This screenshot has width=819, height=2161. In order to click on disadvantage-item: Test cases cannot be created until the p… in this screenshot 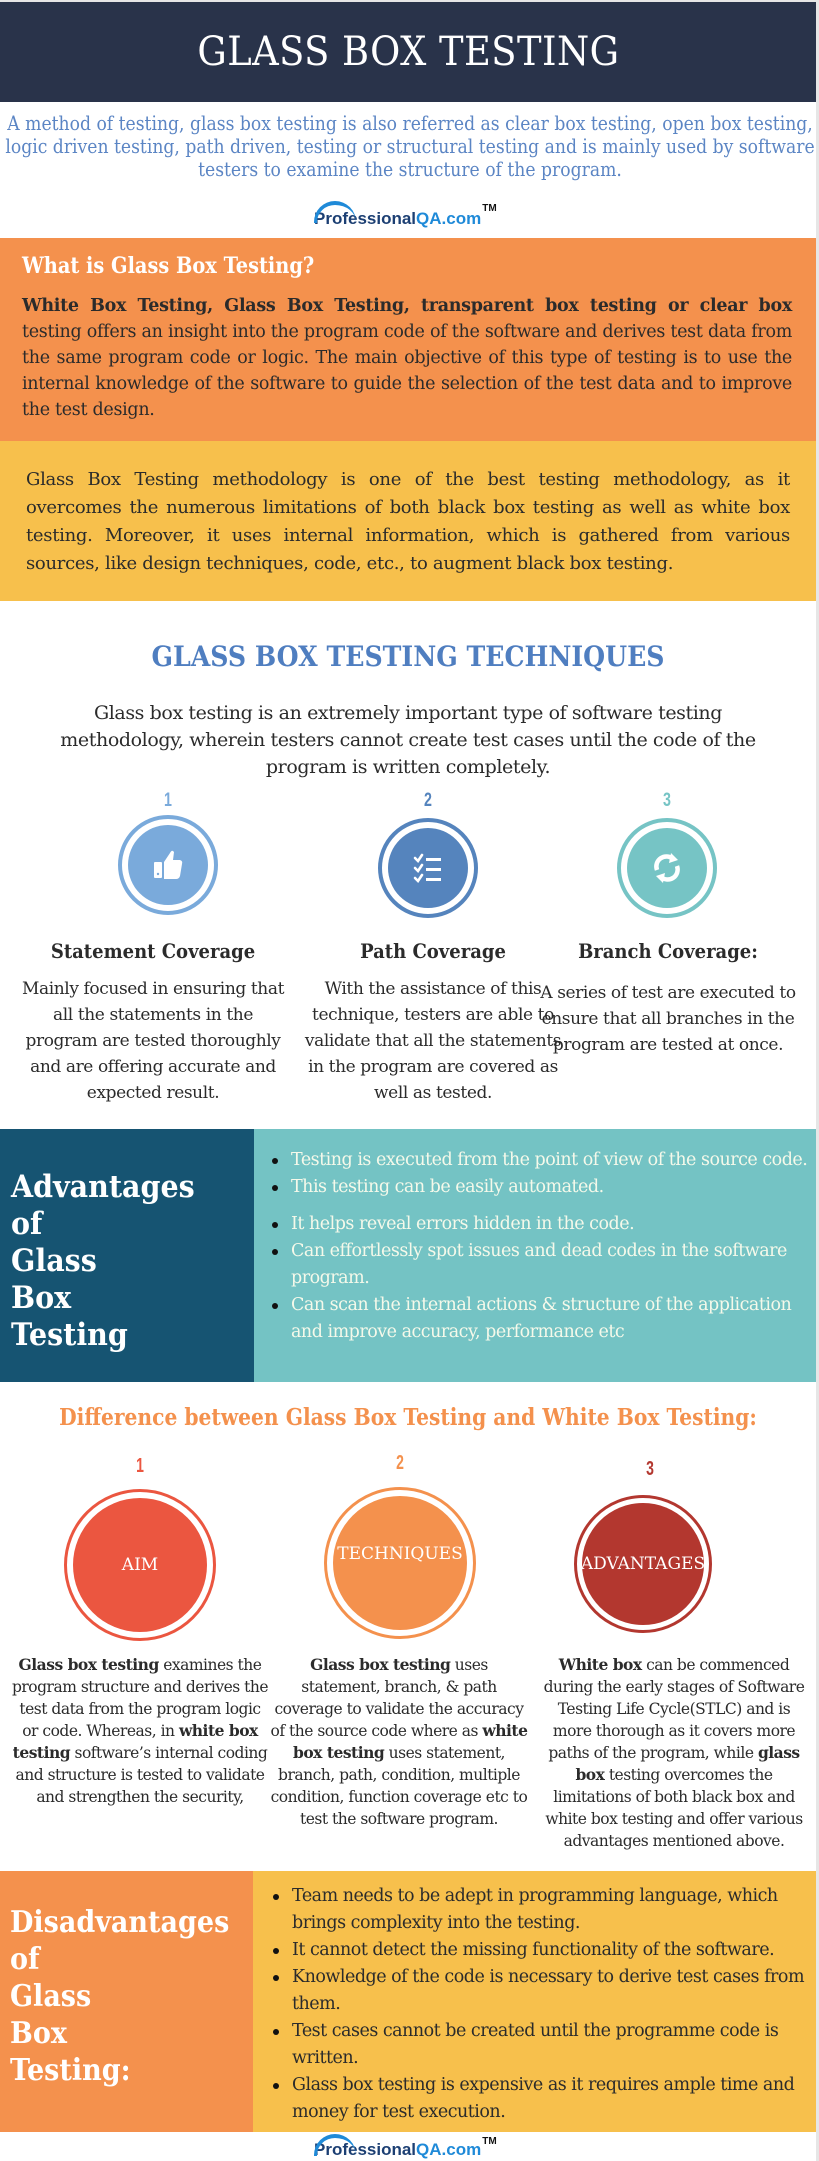, I will do `click(532, 2045)`.